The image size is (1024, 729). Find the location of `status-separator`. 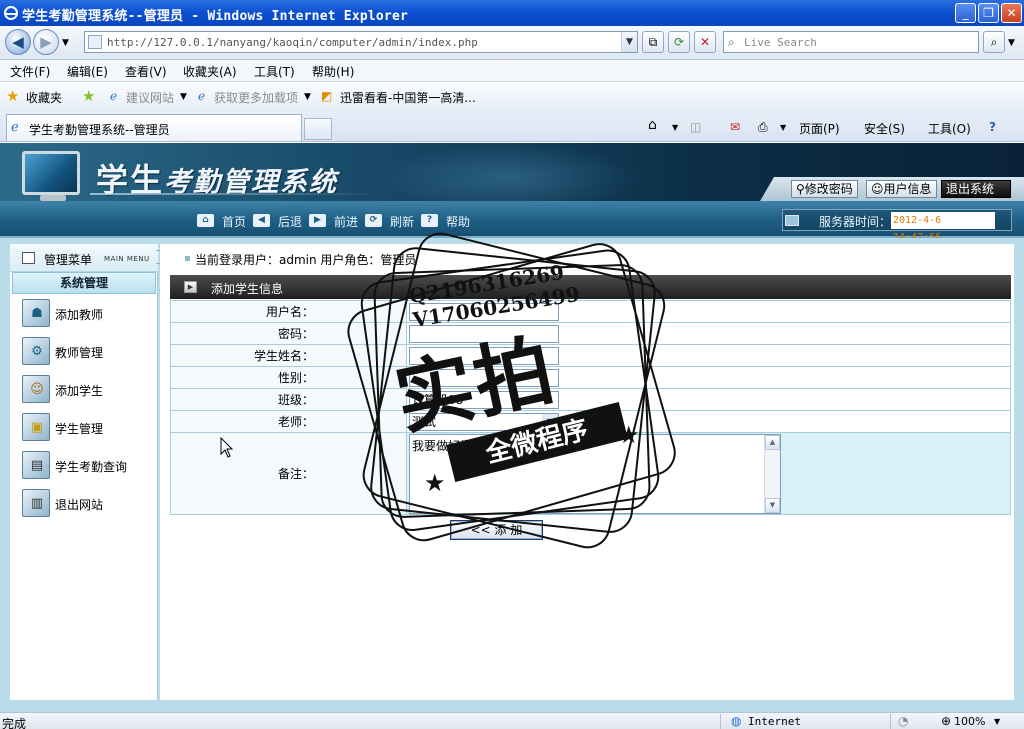

status-separator is located at coordinates (720, 721).